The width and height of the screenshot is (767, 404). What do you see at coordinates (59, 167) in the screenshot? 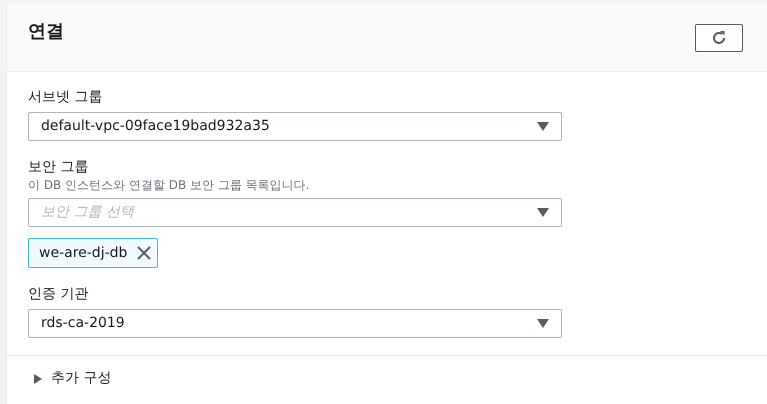
I see `field-label: 보안 그룹` at bounding box center [59, 167].